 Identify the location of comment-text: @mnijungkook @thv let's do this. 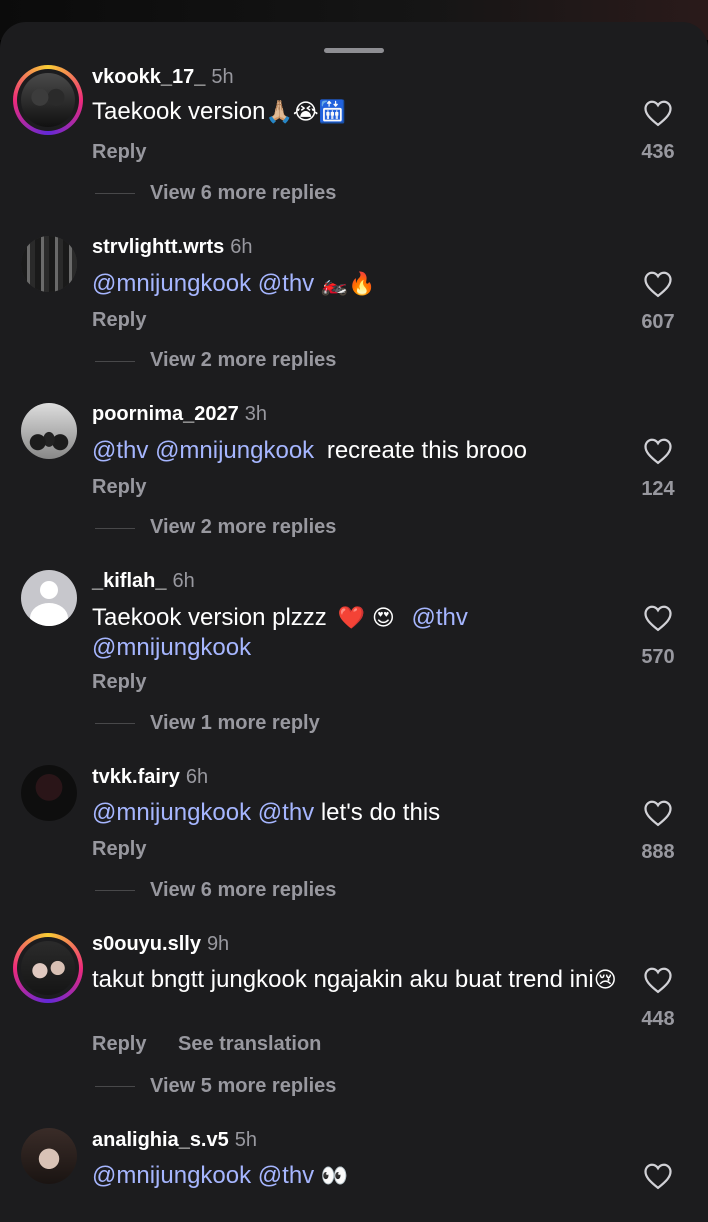
(266, 812).